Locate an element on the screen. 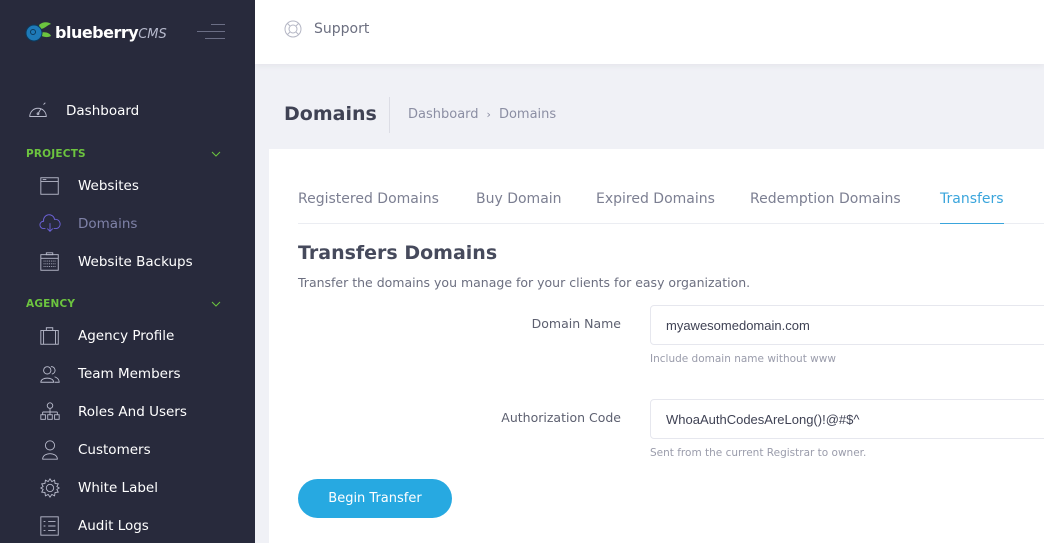  sidebar-item-label: Domains is located at coordinates (108, 224).